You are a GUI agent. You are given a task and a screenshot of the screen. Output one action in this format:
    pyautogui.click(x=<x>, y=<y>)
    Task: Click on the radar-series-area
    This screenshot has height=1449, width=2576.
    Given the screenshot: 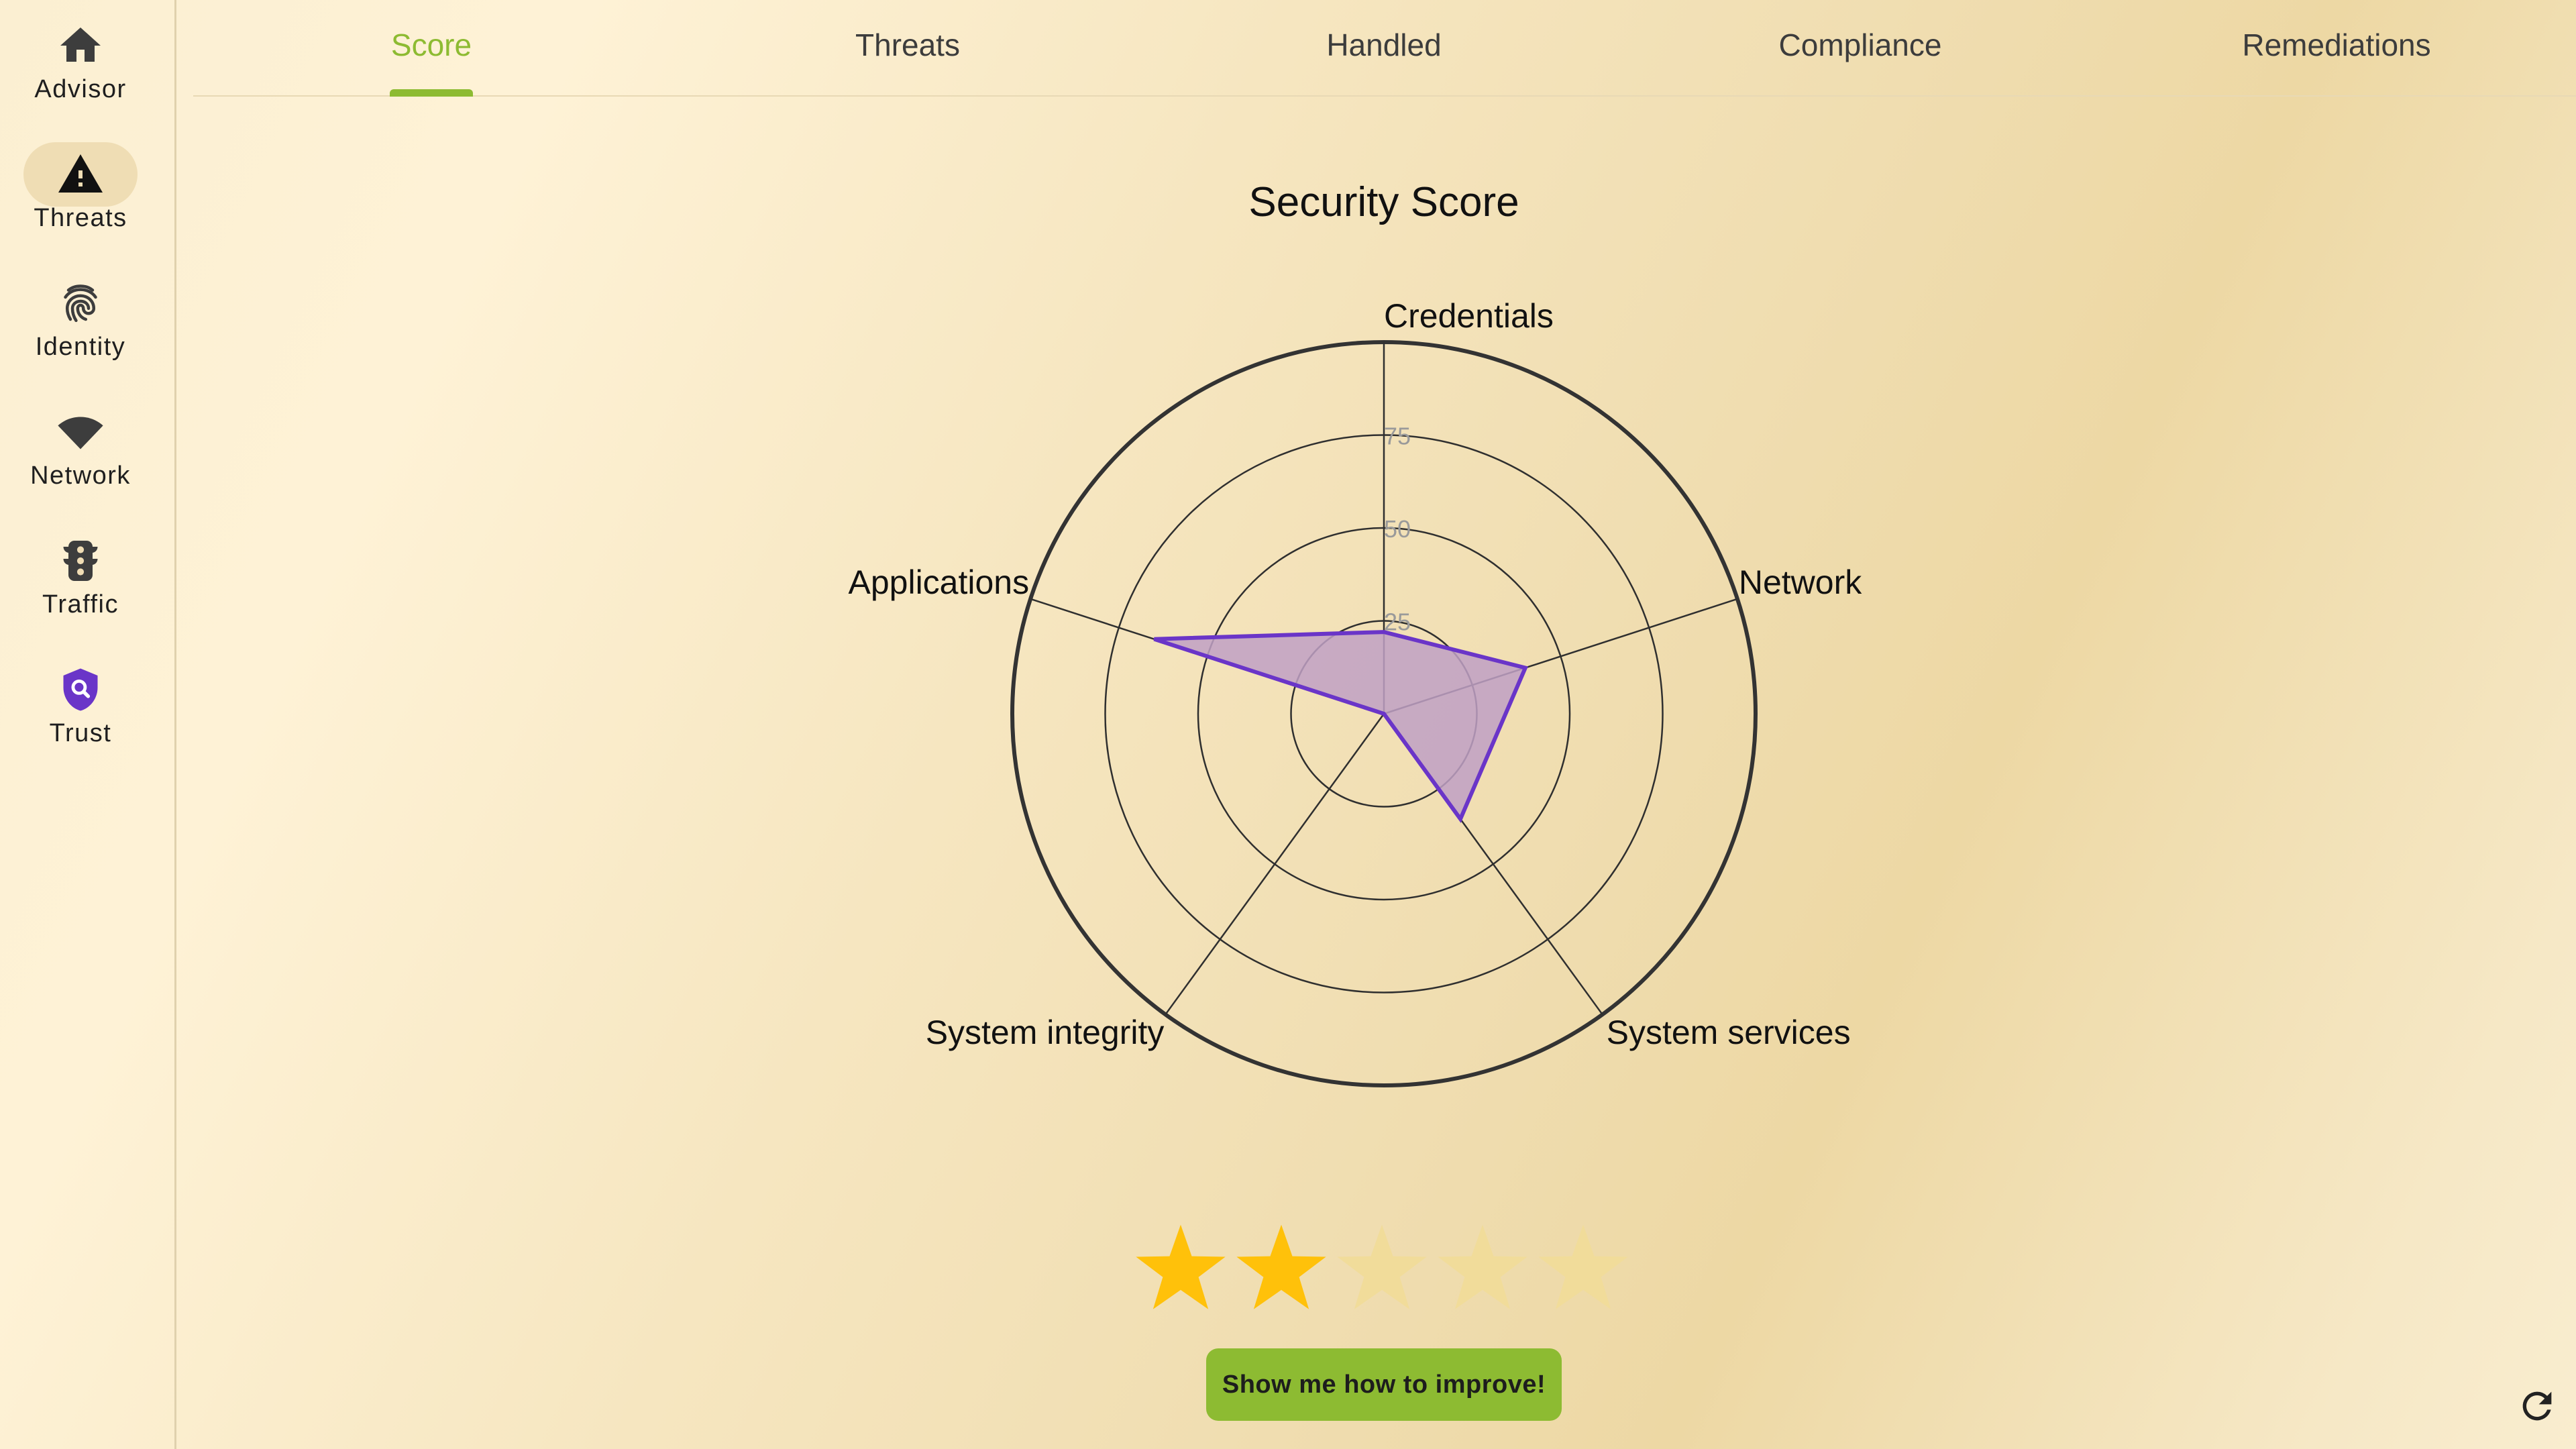 What is the action you would take?
    pyautogui.click(x=1340, y=726)
    